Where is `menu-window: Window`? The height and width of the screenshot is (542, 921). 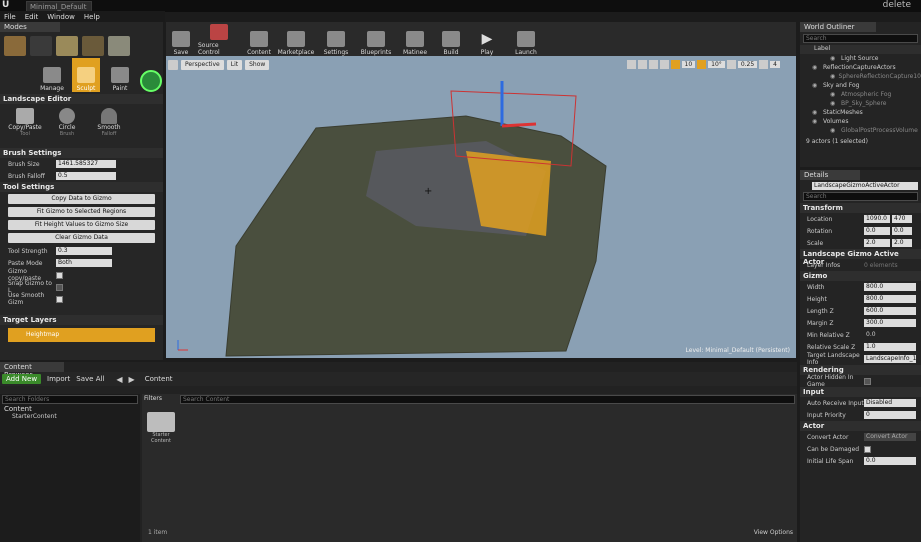 menu-window: Window is located at coordinates (61, 17).